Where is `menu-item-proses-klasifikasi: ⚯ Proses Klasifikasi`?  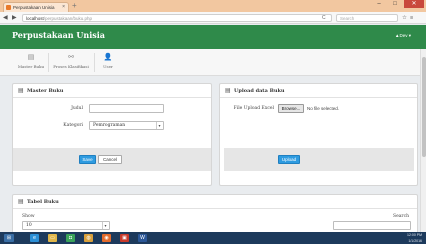 menu-item-proses-klasifikasi: ⚯ Proses Klasifikasi is located at coordinates (71, 62).